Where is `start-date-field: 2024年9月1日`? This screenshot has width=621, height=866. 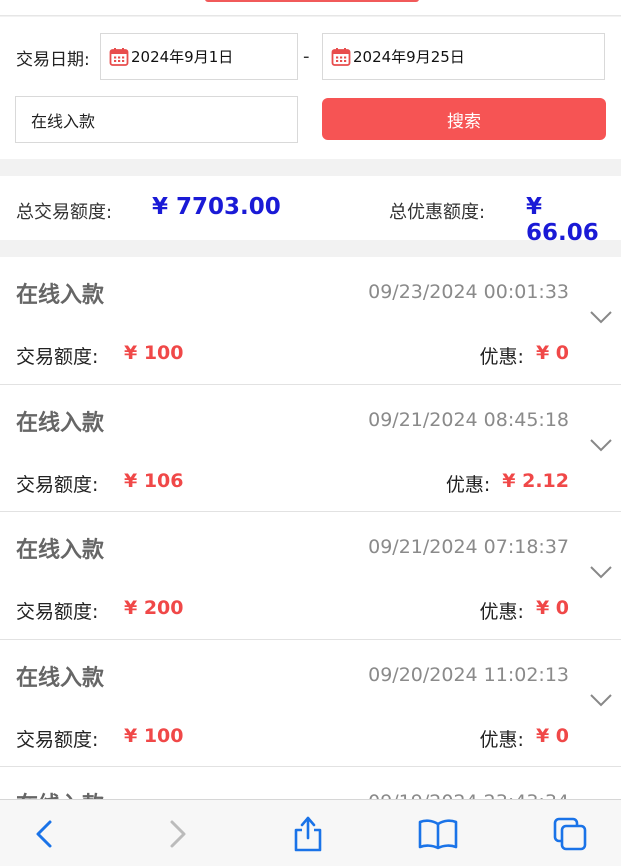
start-date-field: 2024年9月1日 is located at coordinates (199, 56).